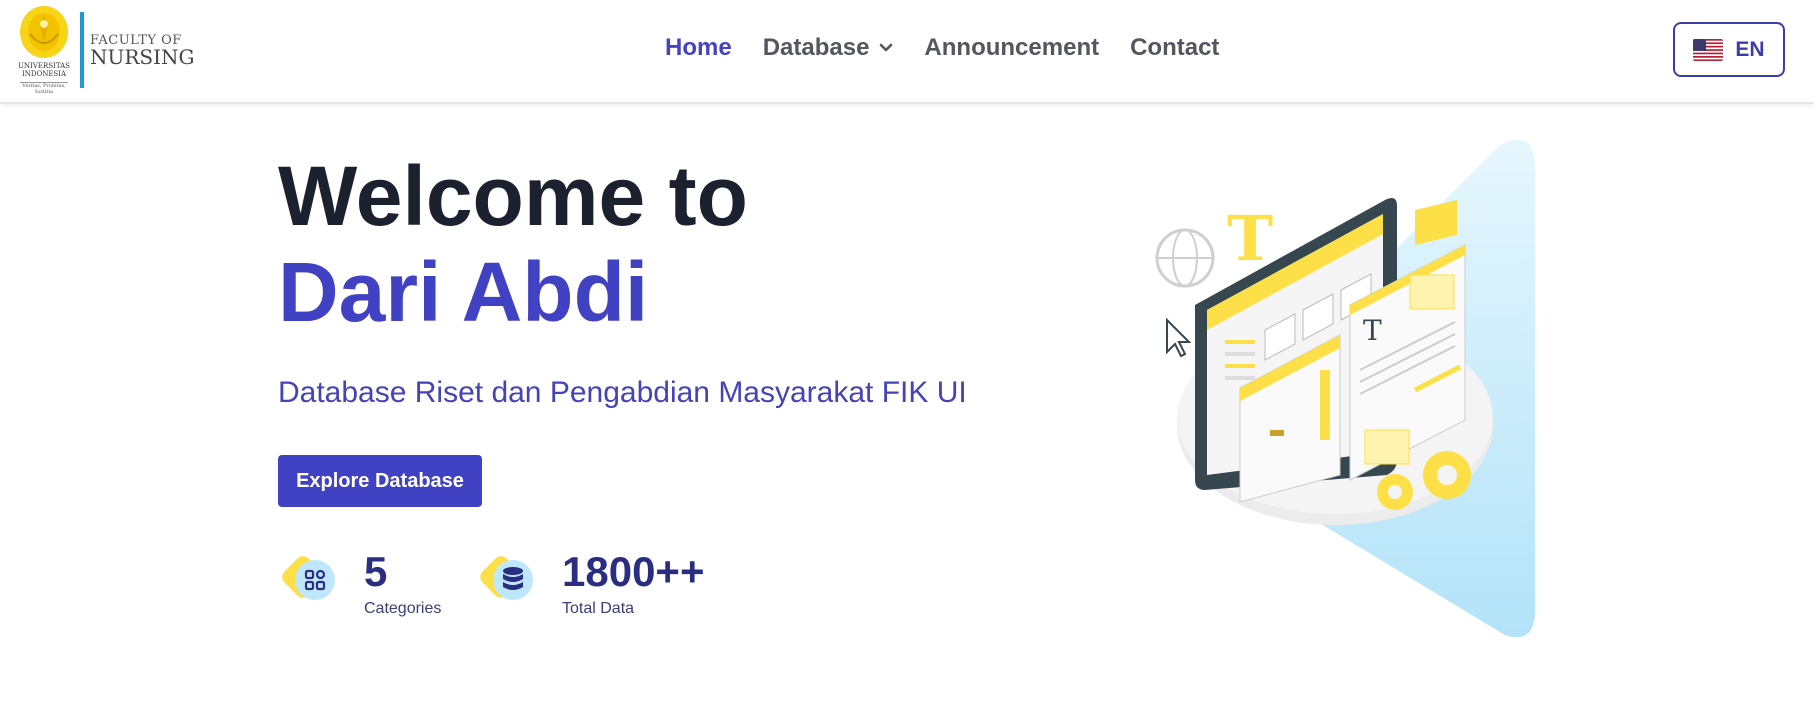  I want to click on university-motto: Veritas, Probitas, Iustitia, so click(44, 88).